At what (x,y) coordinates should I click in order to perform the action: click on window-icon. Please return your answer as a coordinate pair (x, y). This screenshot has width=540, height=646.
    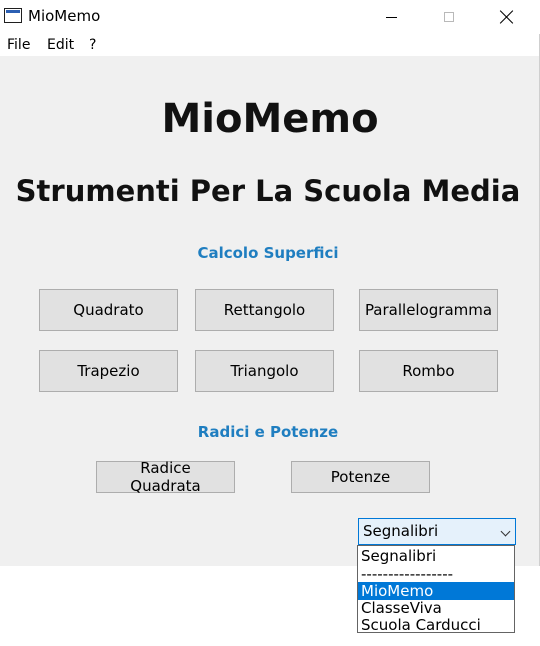
    Looking at the image, I should click on (13, 15).